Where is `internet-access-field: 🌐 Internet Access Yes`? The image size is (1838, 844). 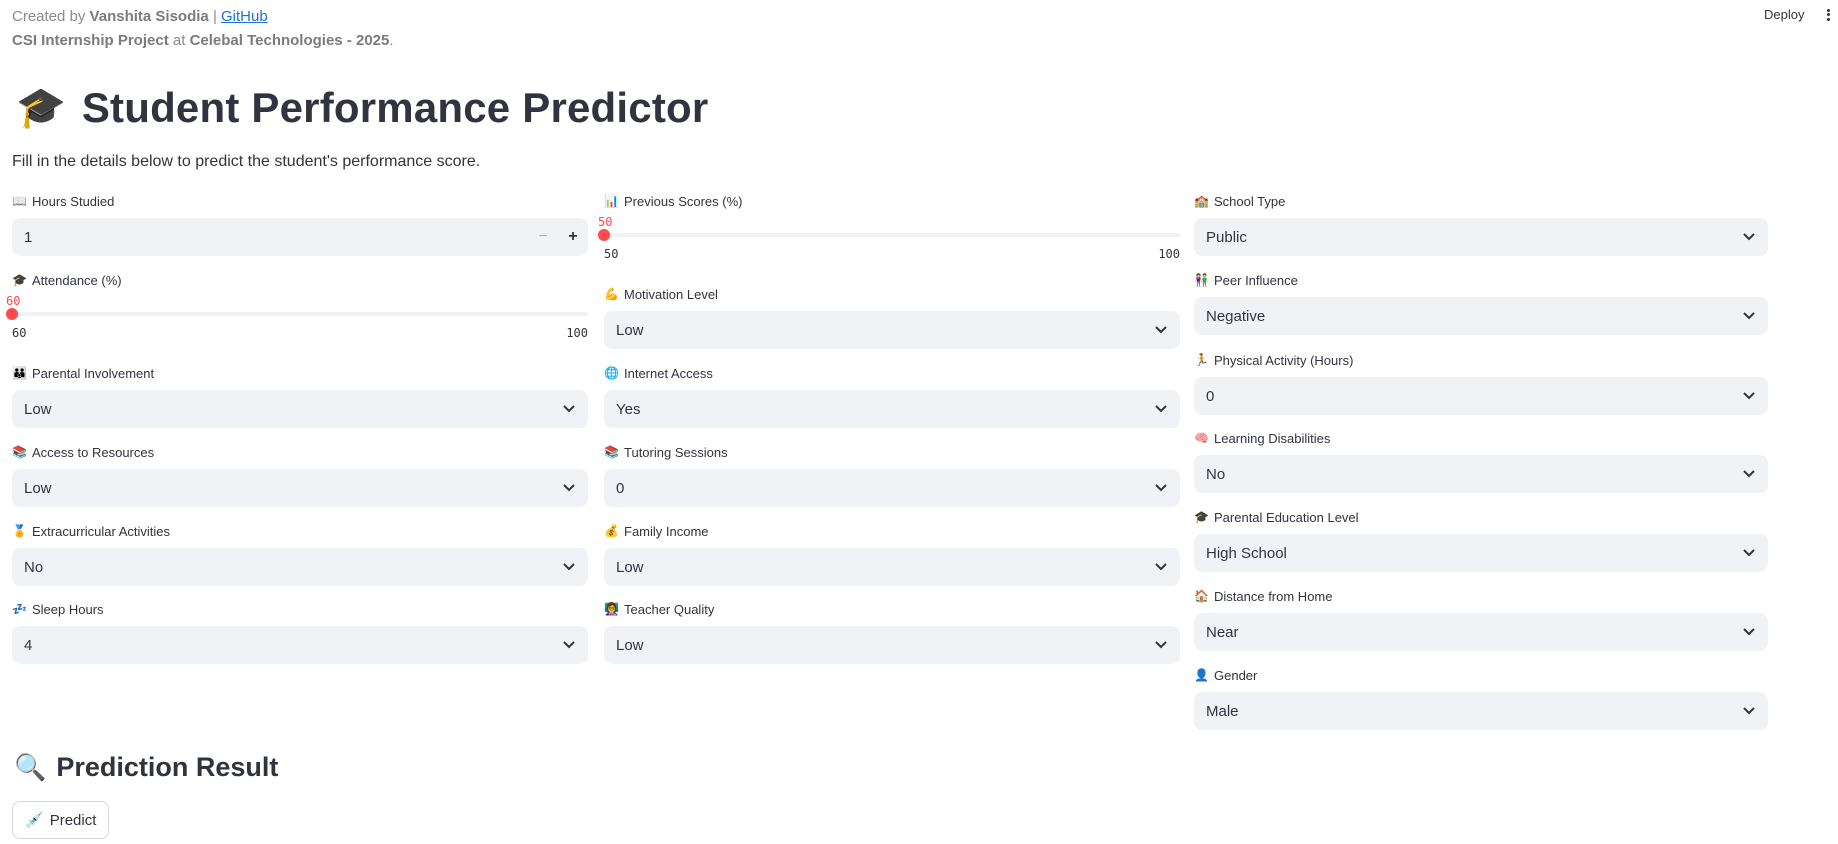
internet-access-field: 🌐 Internet Access Yes is located at coordinates (892, 395).